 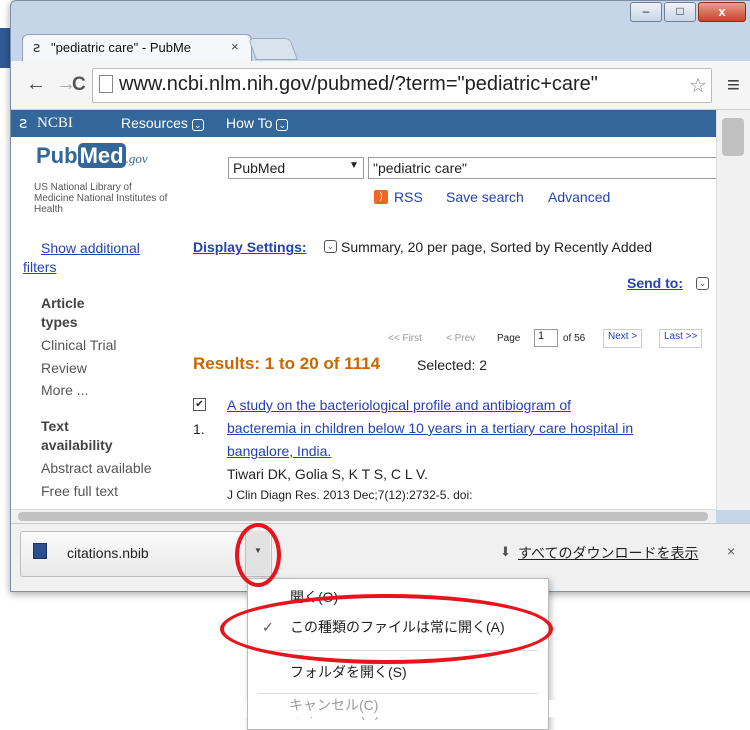 What do you see at coordinates (646, 12) in the screenshot?
I see `minimize-button: –` at bounding box center [646, 12].